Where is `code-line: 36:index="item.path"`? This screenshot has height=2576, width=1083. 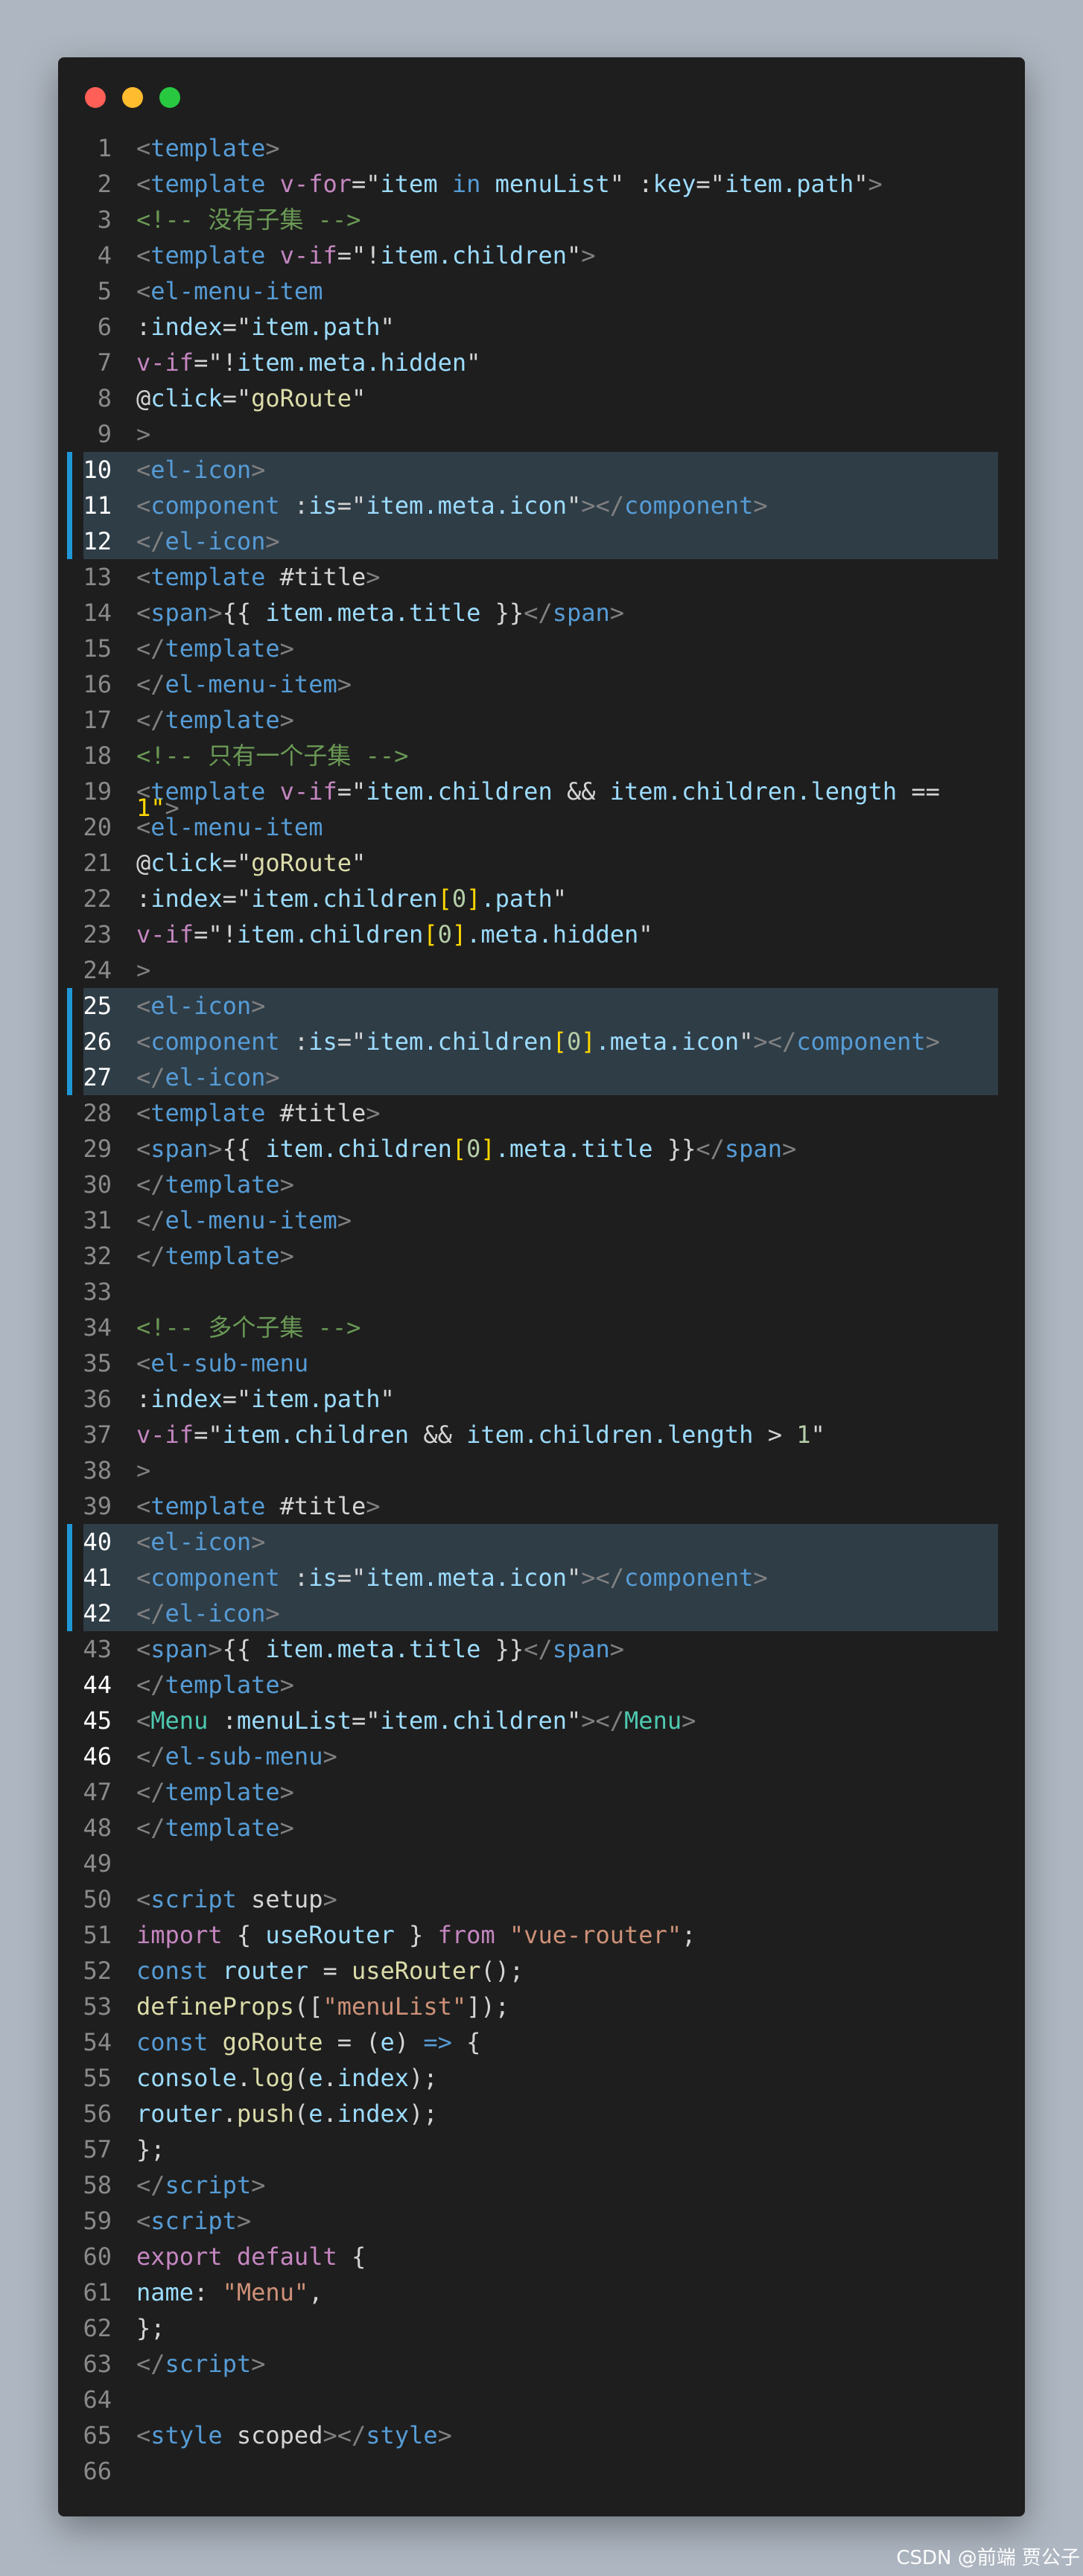
code-line: 36:index="item.path" is located at coordinates (541, 1399).